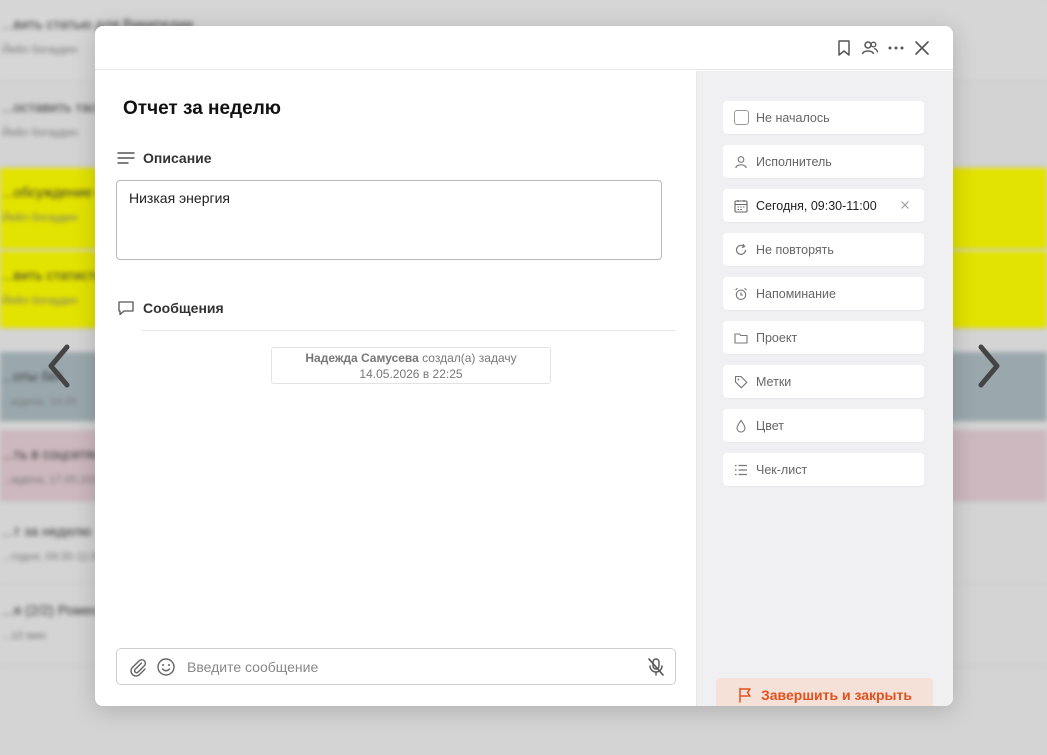 This screenshot has height=755, width=1047. What do you see at coordinates (796, 293) in the screenshot?
I see `reminder-label: Напоминание` at bounding box center [796, 293].